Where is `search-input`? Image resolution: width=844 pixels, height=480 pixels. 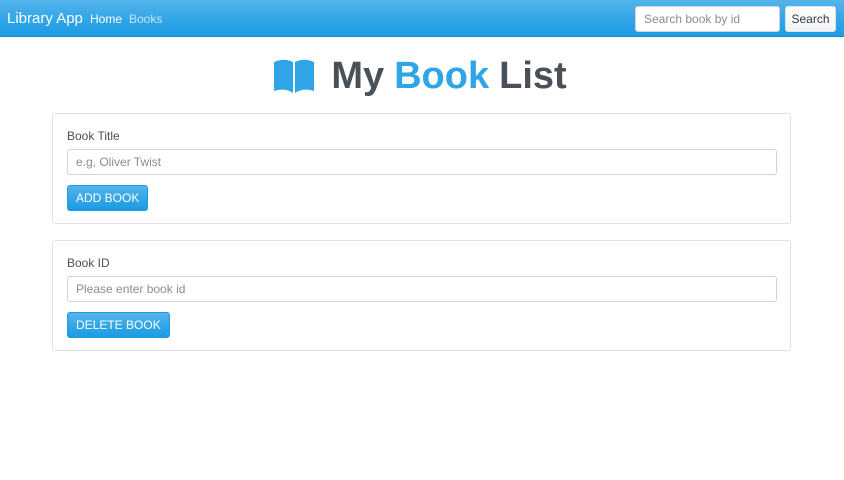
search-input is located at coordinates (707, 19).